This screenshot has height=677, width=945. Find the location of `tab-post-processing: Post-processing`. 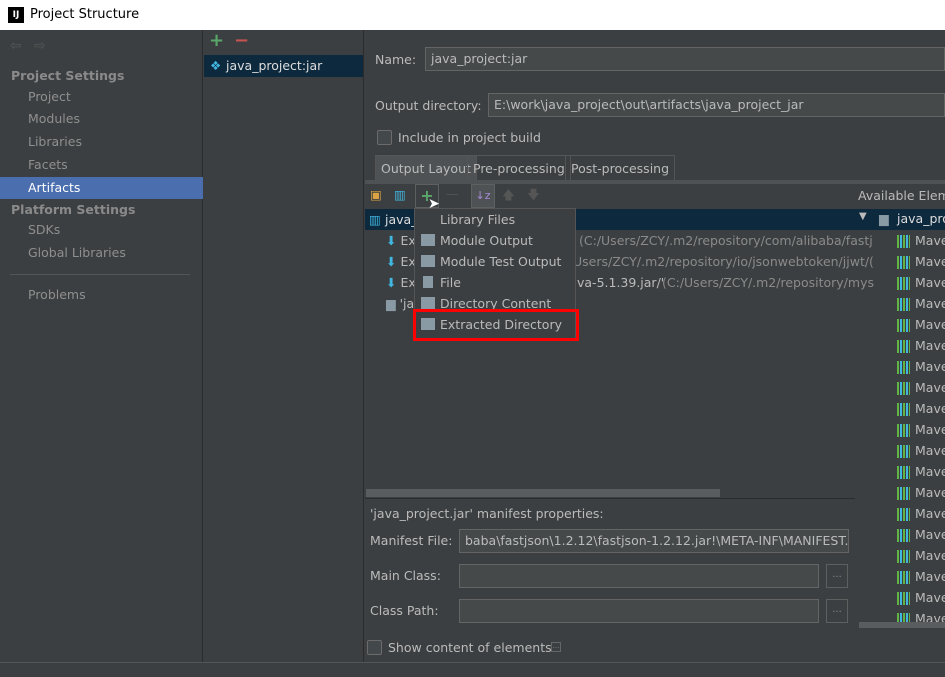

tab-post-processing: Post-processing is located at coordinates (620, 167).